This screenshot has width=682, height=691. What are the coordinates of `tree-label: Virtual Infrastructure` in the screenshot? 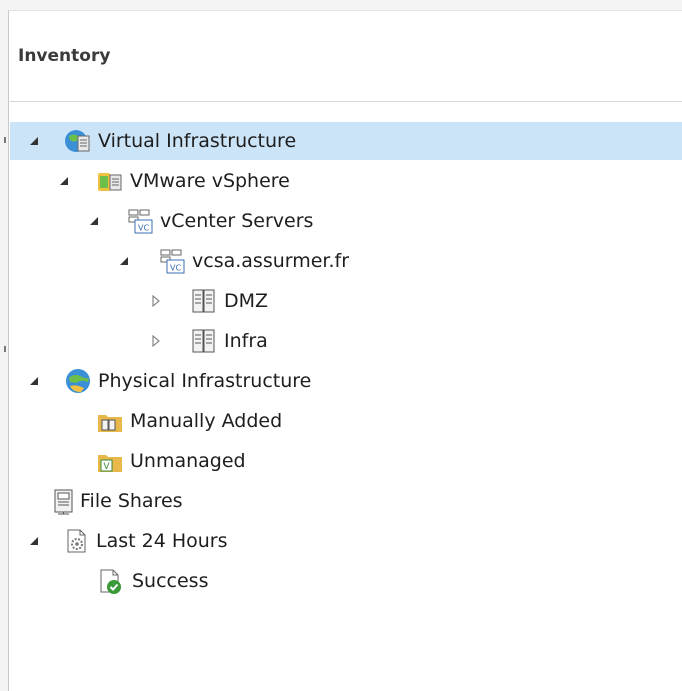 It's located at (197, 141).